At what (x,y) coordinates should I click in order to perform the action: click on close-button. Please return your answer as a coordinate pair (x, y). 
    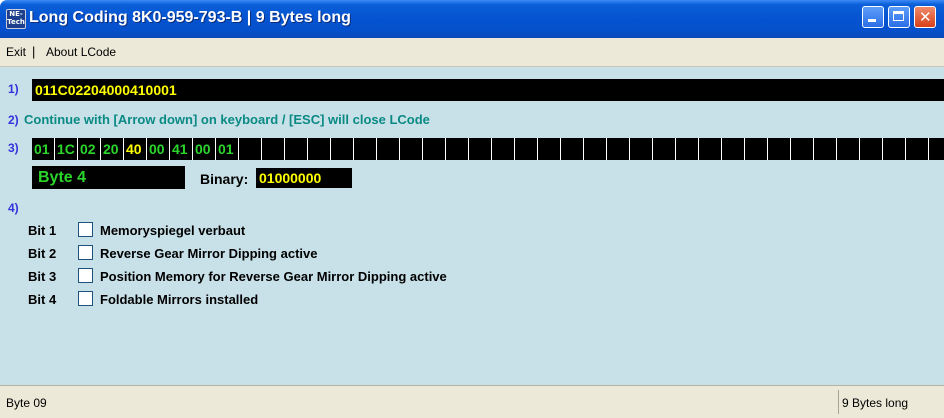
    Looking at the image, I should click on (925, 17).